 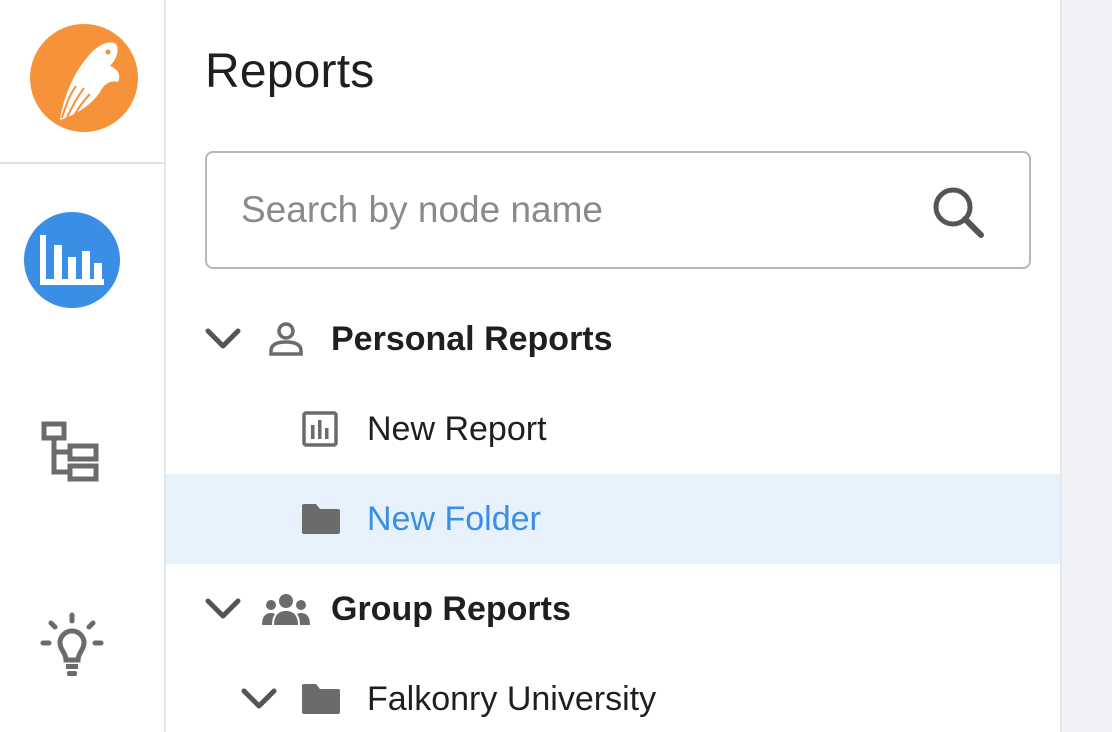 I want to click on tree-label: Falkonry University, so click(x=512, y=699).